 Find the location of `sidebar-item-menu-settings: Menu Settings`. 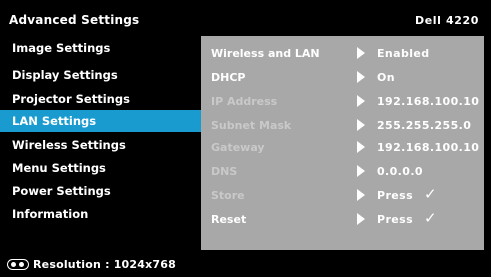

sidebar-item-menu-settings: Menu Settings is located at coordinates (100, 168).